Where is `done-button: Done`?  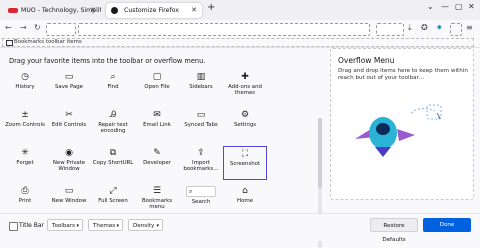 done-button: Done is located at coordinates (447, 225).